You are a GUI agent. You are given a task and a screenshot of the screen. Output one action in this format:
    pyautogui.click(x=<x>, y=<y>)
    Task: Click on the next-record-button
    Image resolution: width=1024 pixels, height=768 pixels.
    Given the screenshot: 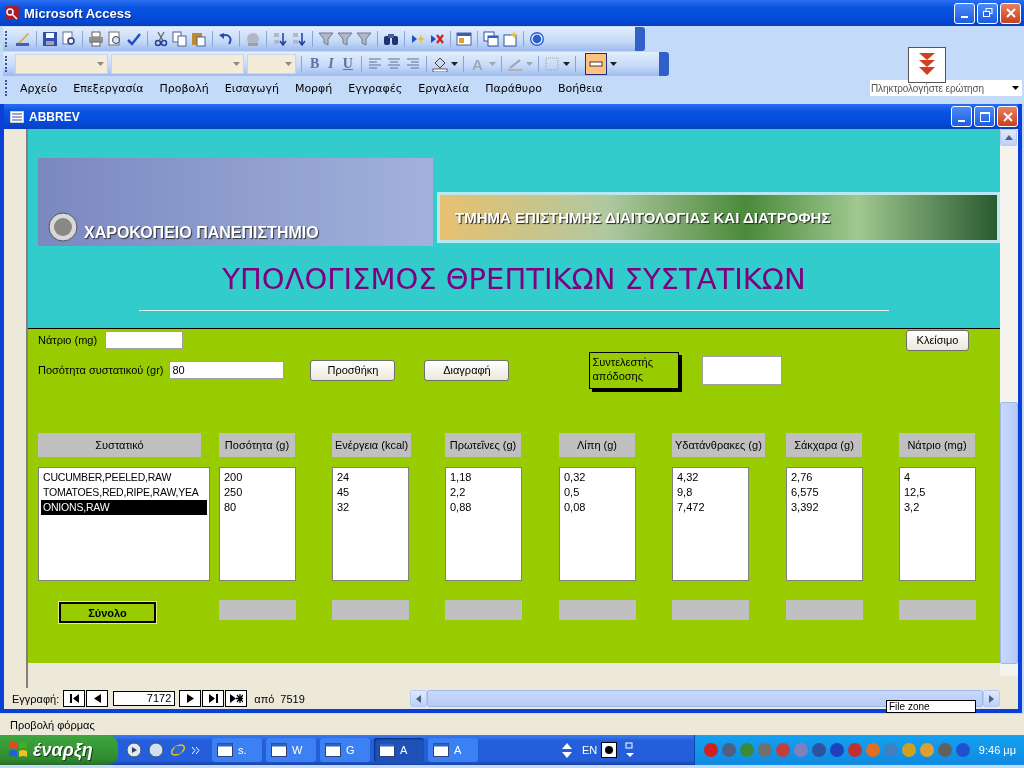 What is the action you would take?
    pyautogui.click(x=190, y=698)
    